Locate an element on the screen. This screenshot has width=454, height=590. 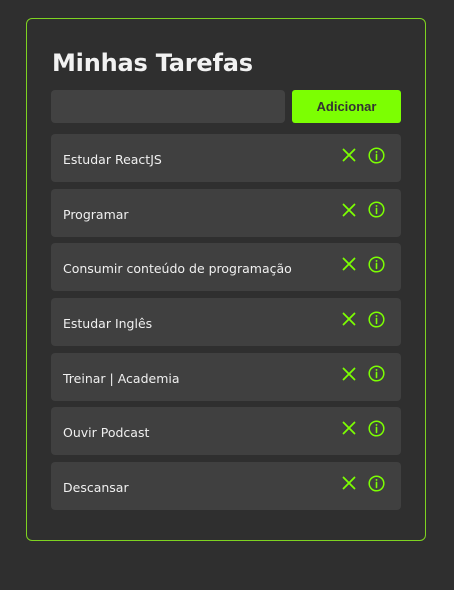
task-item: Estudar ReactJS is located at coordinates (226, 158).